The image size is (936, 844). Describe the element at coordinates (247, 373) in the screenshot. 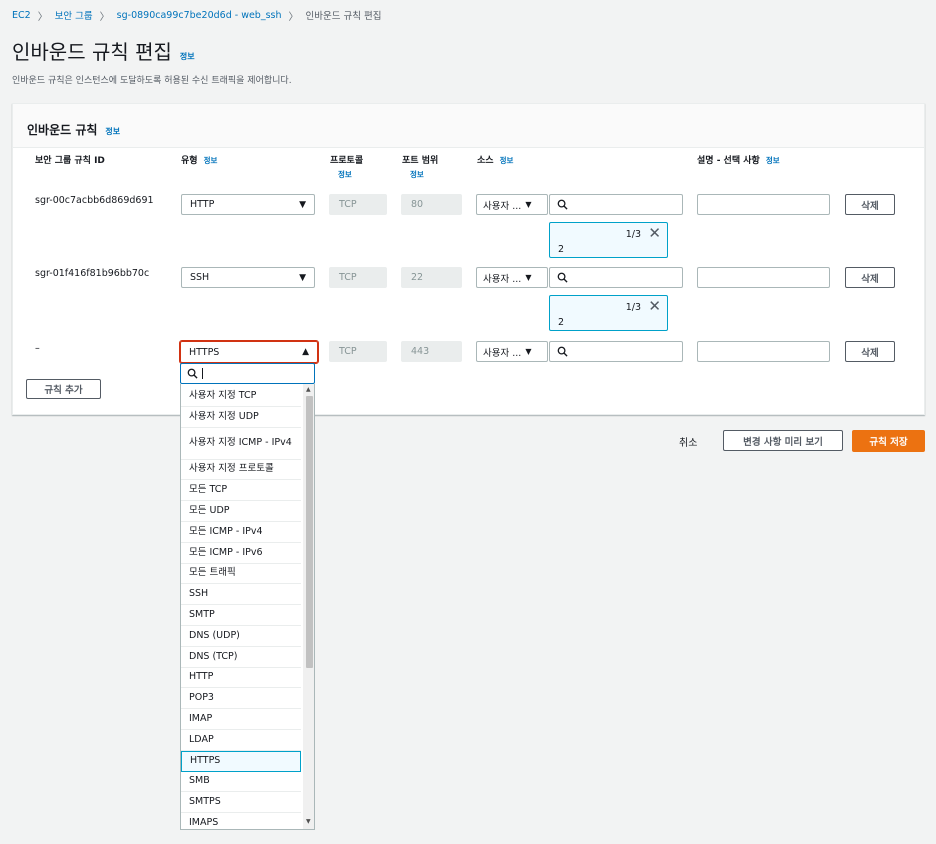

I see `dropdown-search-input` at that location.